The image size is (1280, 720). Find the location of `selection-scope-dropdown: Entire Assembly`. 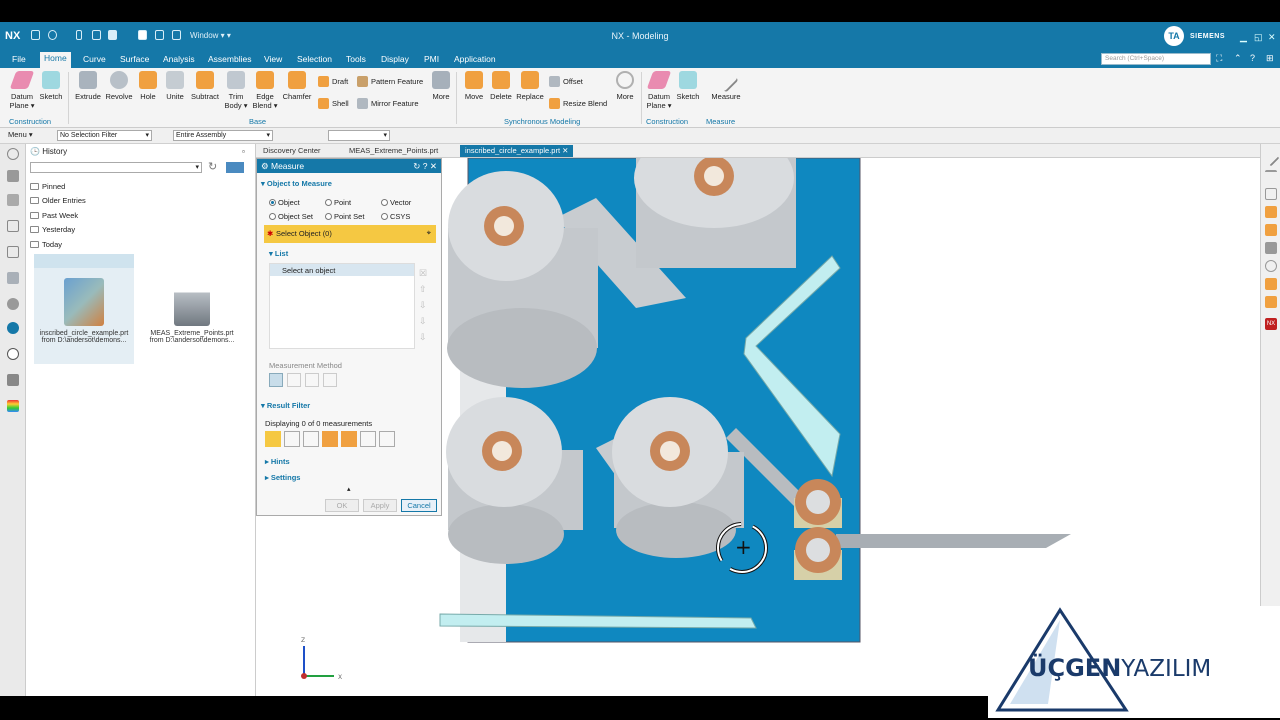

selection-scope-dropdown: Entire Assembly is located at coordinates (223, 135).